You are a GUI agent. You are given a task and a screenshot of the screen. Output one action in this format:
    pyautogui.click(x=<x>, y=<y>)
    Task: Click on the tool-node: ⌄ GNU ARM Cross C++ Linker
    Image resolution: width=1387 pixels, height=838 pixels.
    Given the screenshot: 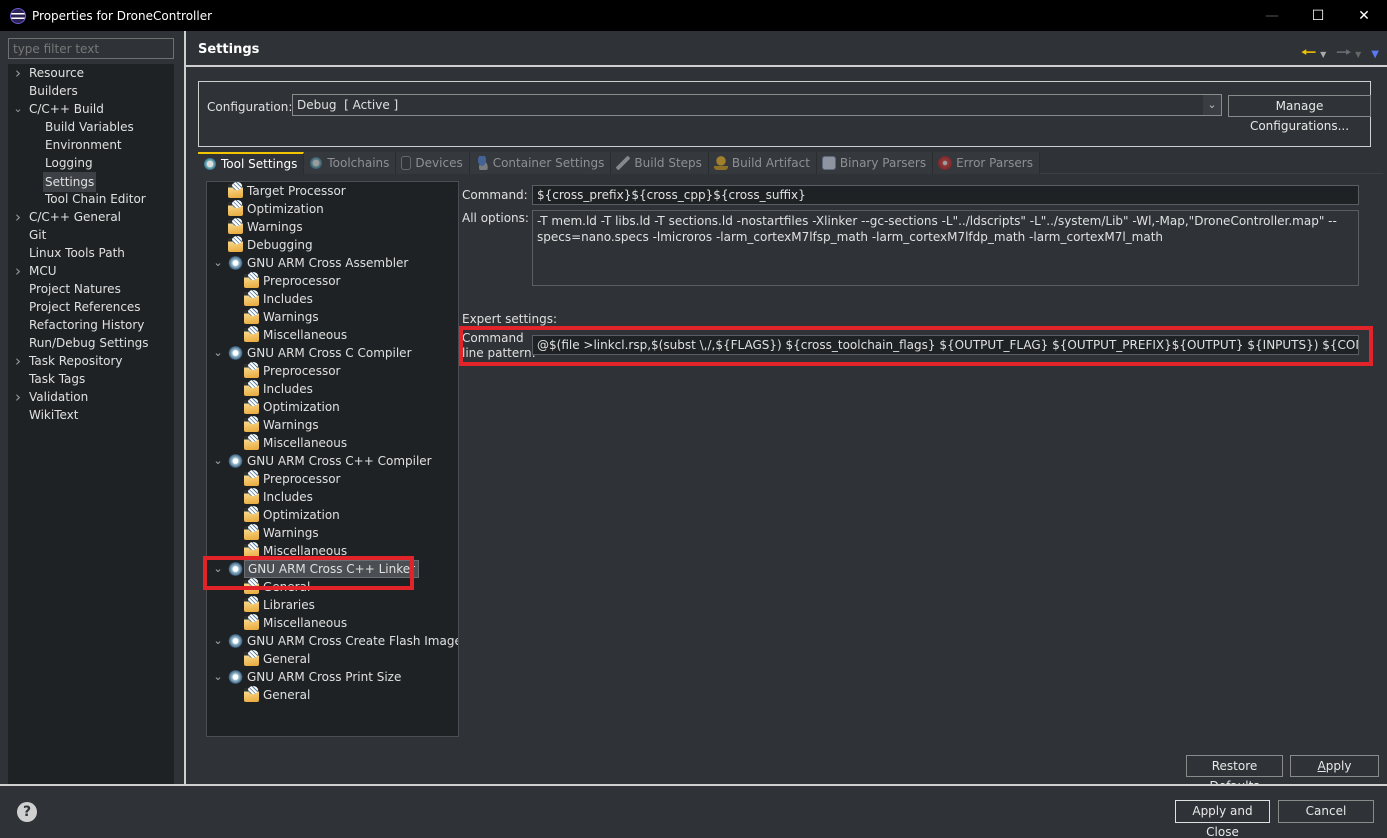 What is the action you would take?
    pyautogui.click(x=332, y=569)
    